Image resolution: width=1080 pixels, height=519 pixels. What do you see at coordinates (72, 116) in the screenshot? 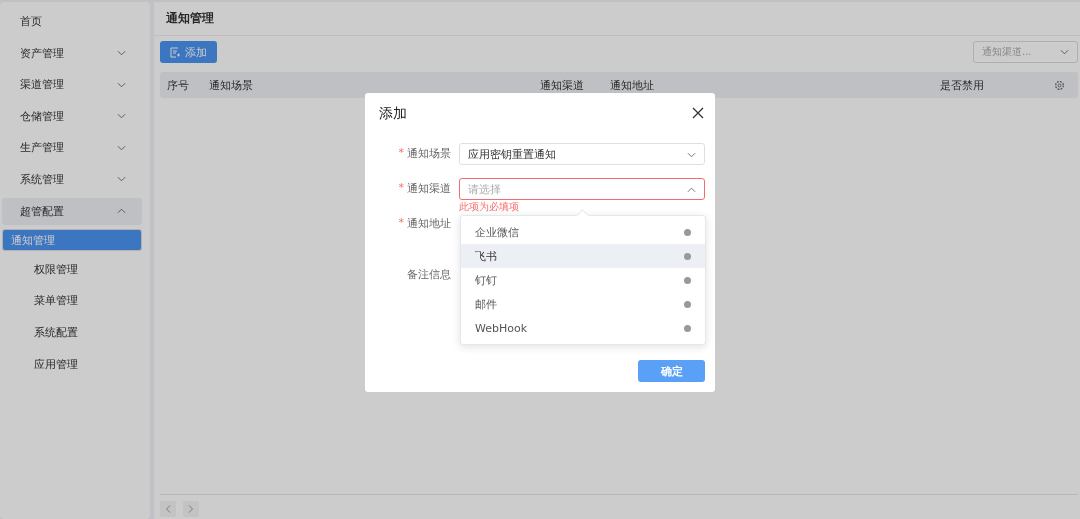
I see `sidebar-item: 仓储管理` at bounding box center [72, 116].